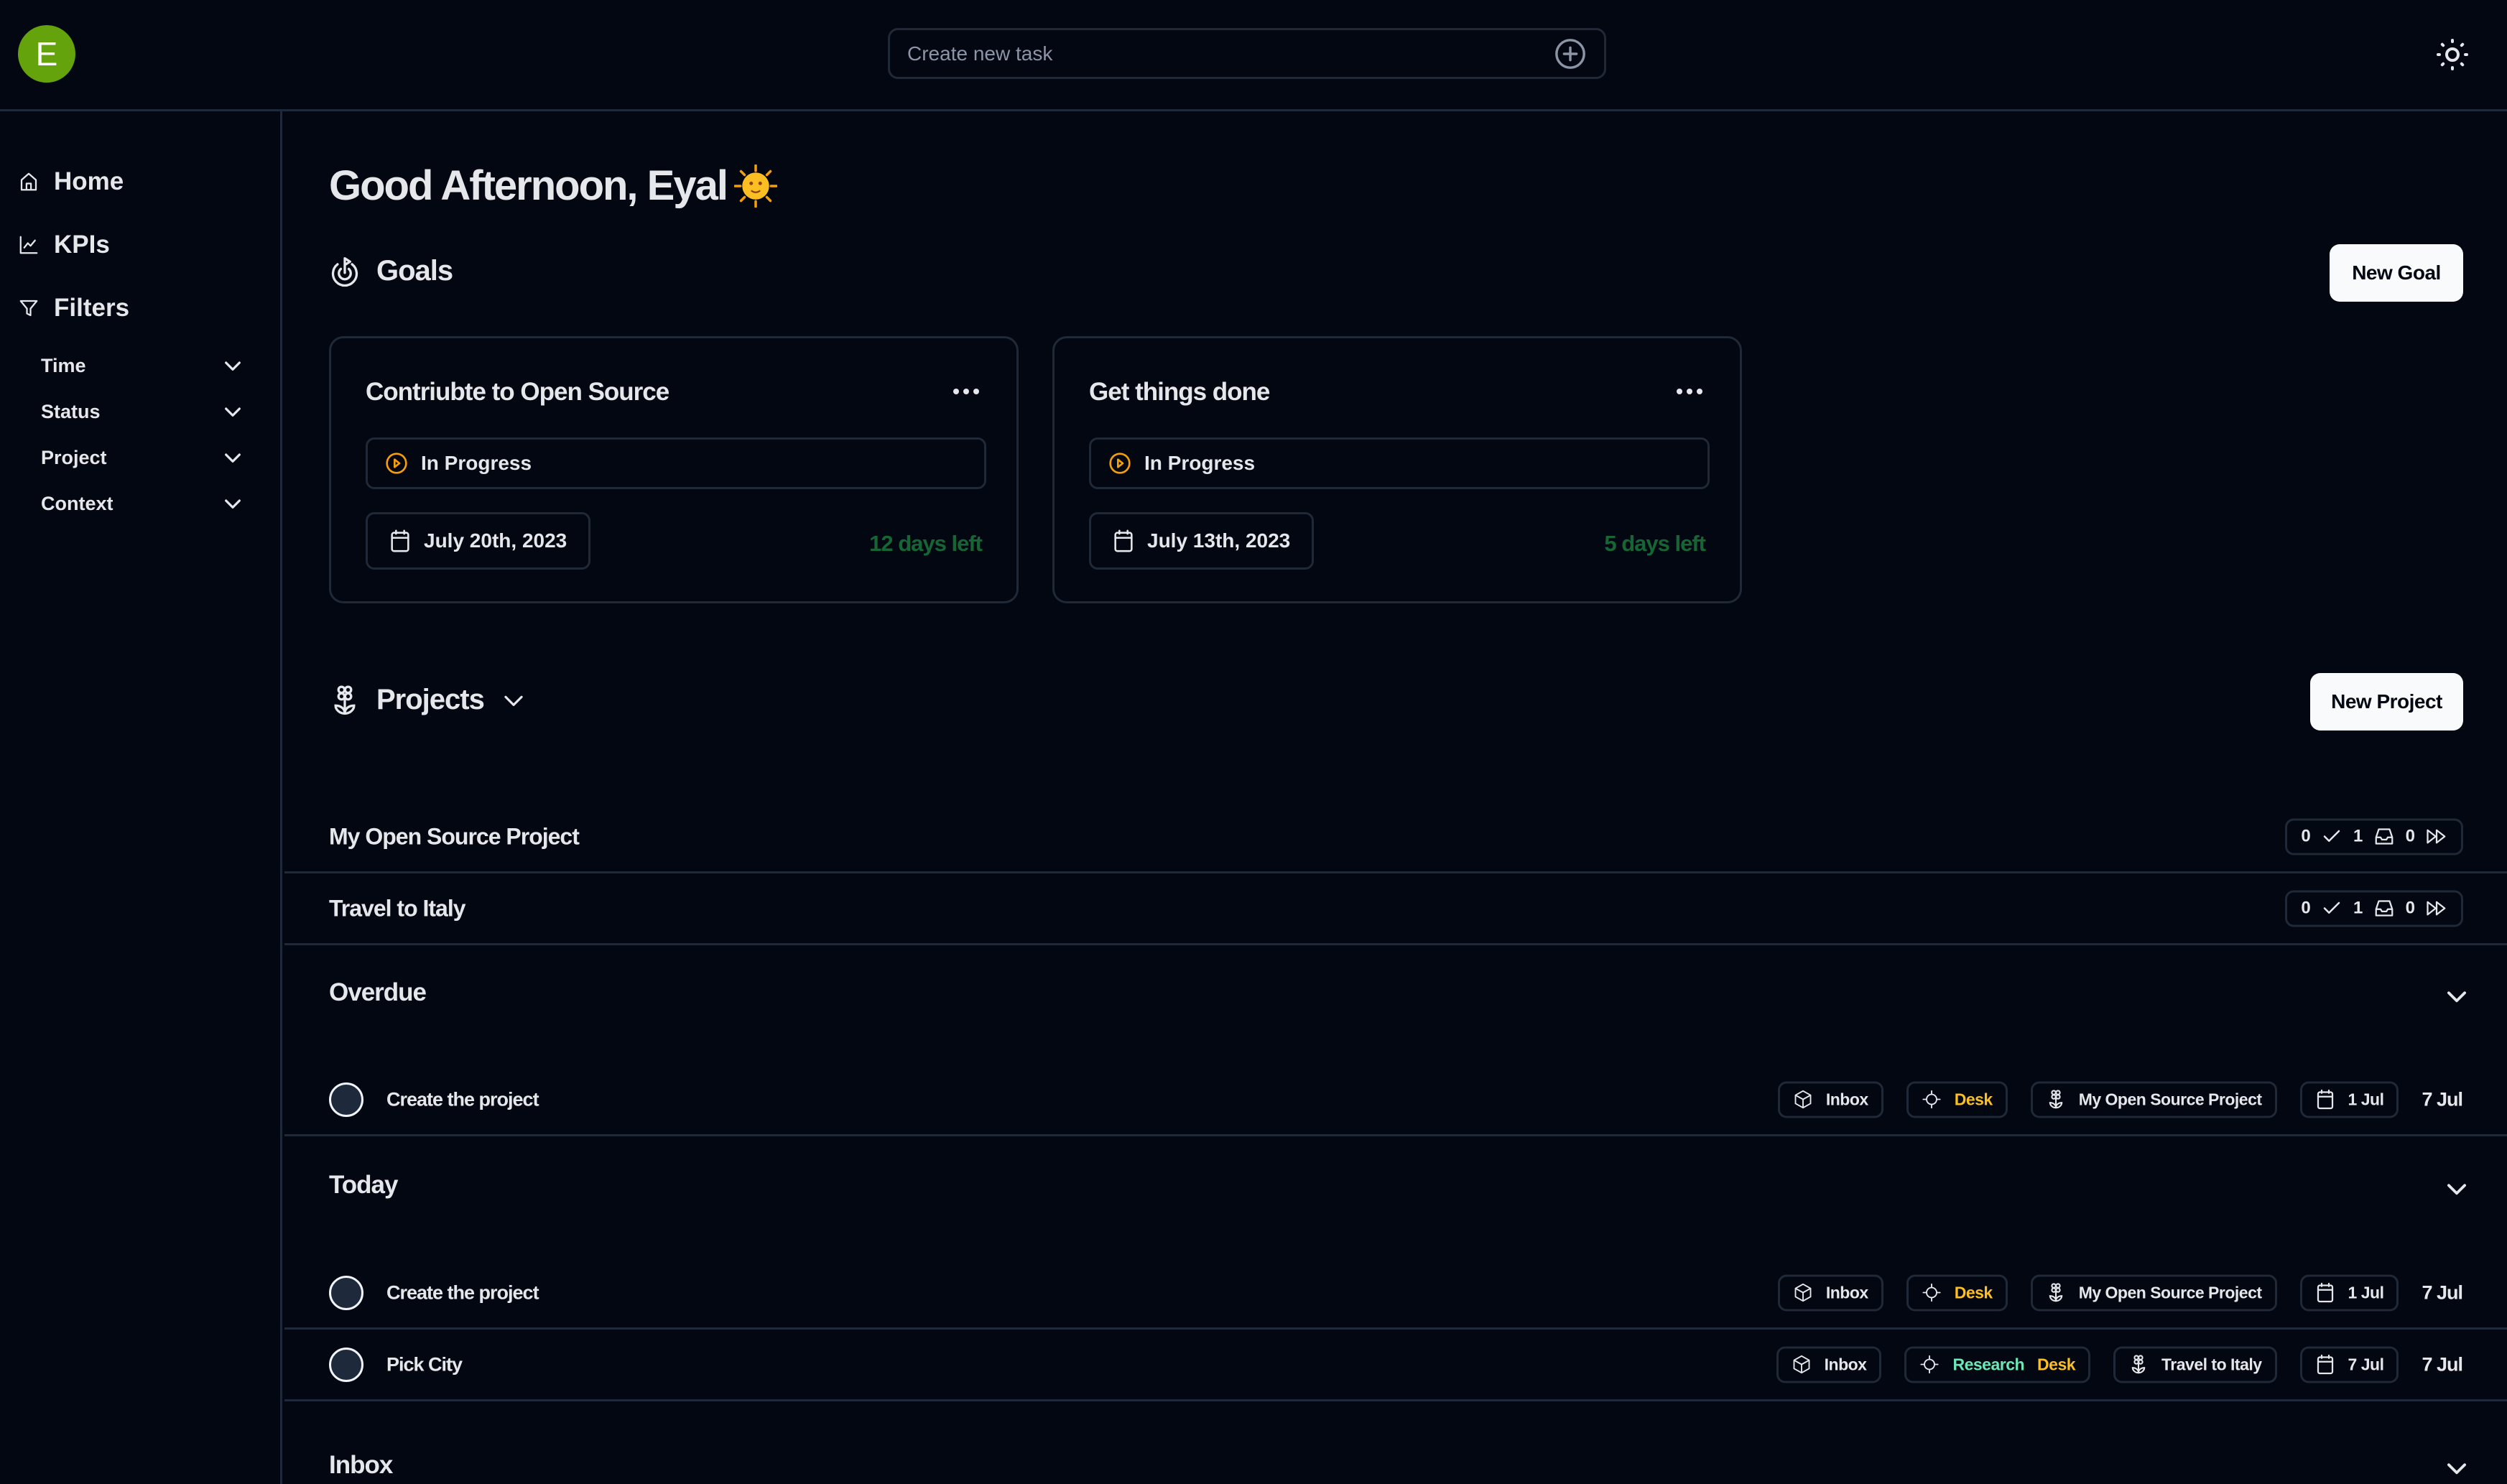 This screenshot has height=1484, width=2507. What do you see at coordinates (92, 308) in the screenshot?
I see `sidebar-item-label: Filters` at bounding box center [92, 308].